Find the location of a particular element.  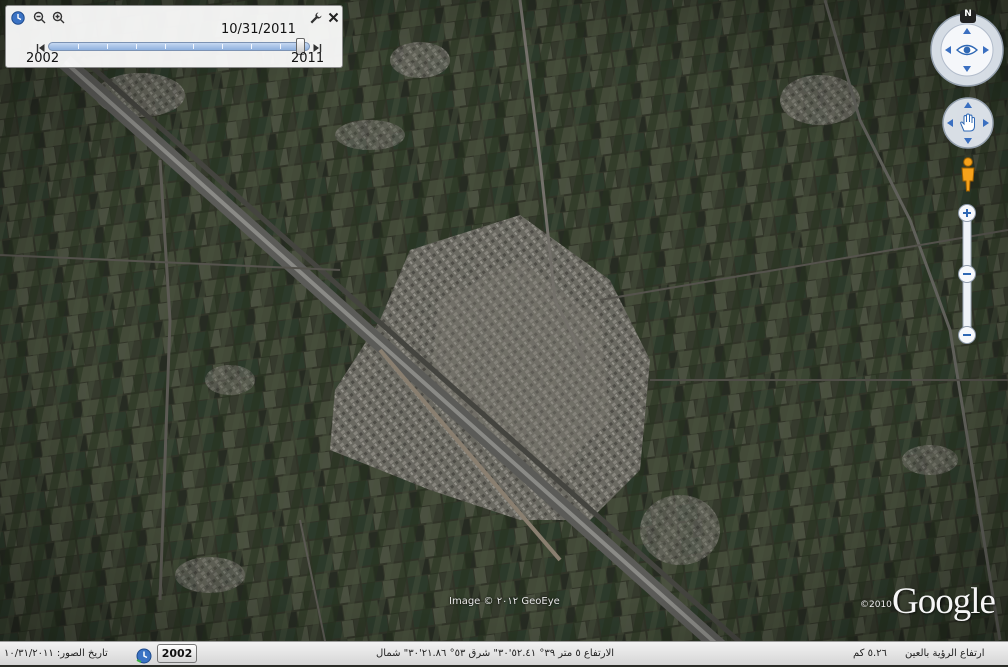

plus-icon is located at coordinates (967, 215).